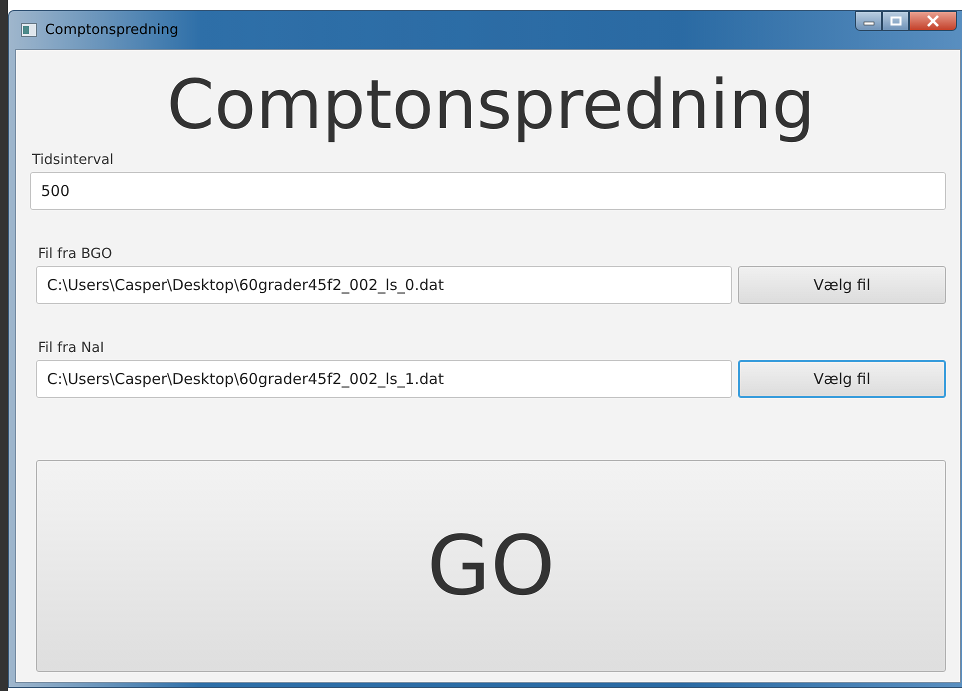 This screenshot has width=962, height=691. Describe the element at coordinates (29, 30) in the screenshot. I see `window-icon` at that location.